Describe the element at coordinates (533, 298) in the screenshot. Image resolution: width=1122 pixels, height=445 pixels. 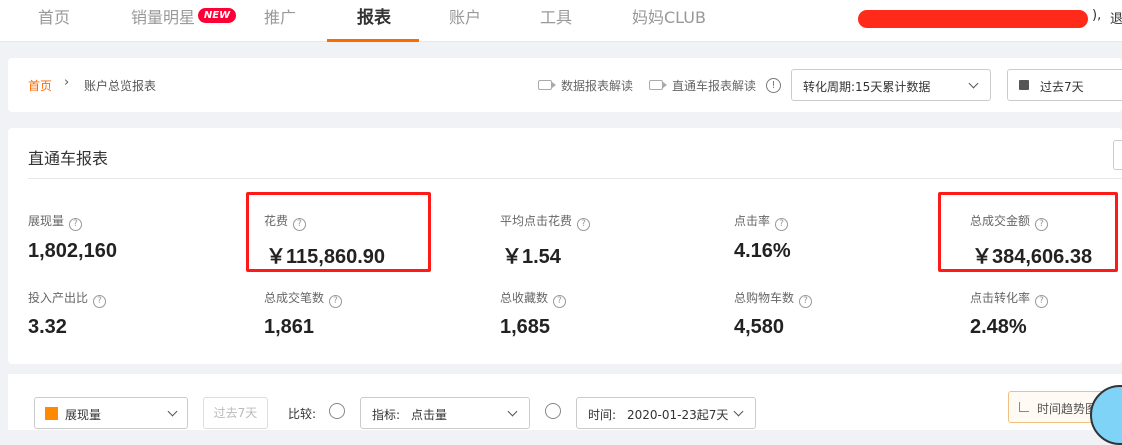
I see `metric-label-favorites: 总收藏数?` at that location.